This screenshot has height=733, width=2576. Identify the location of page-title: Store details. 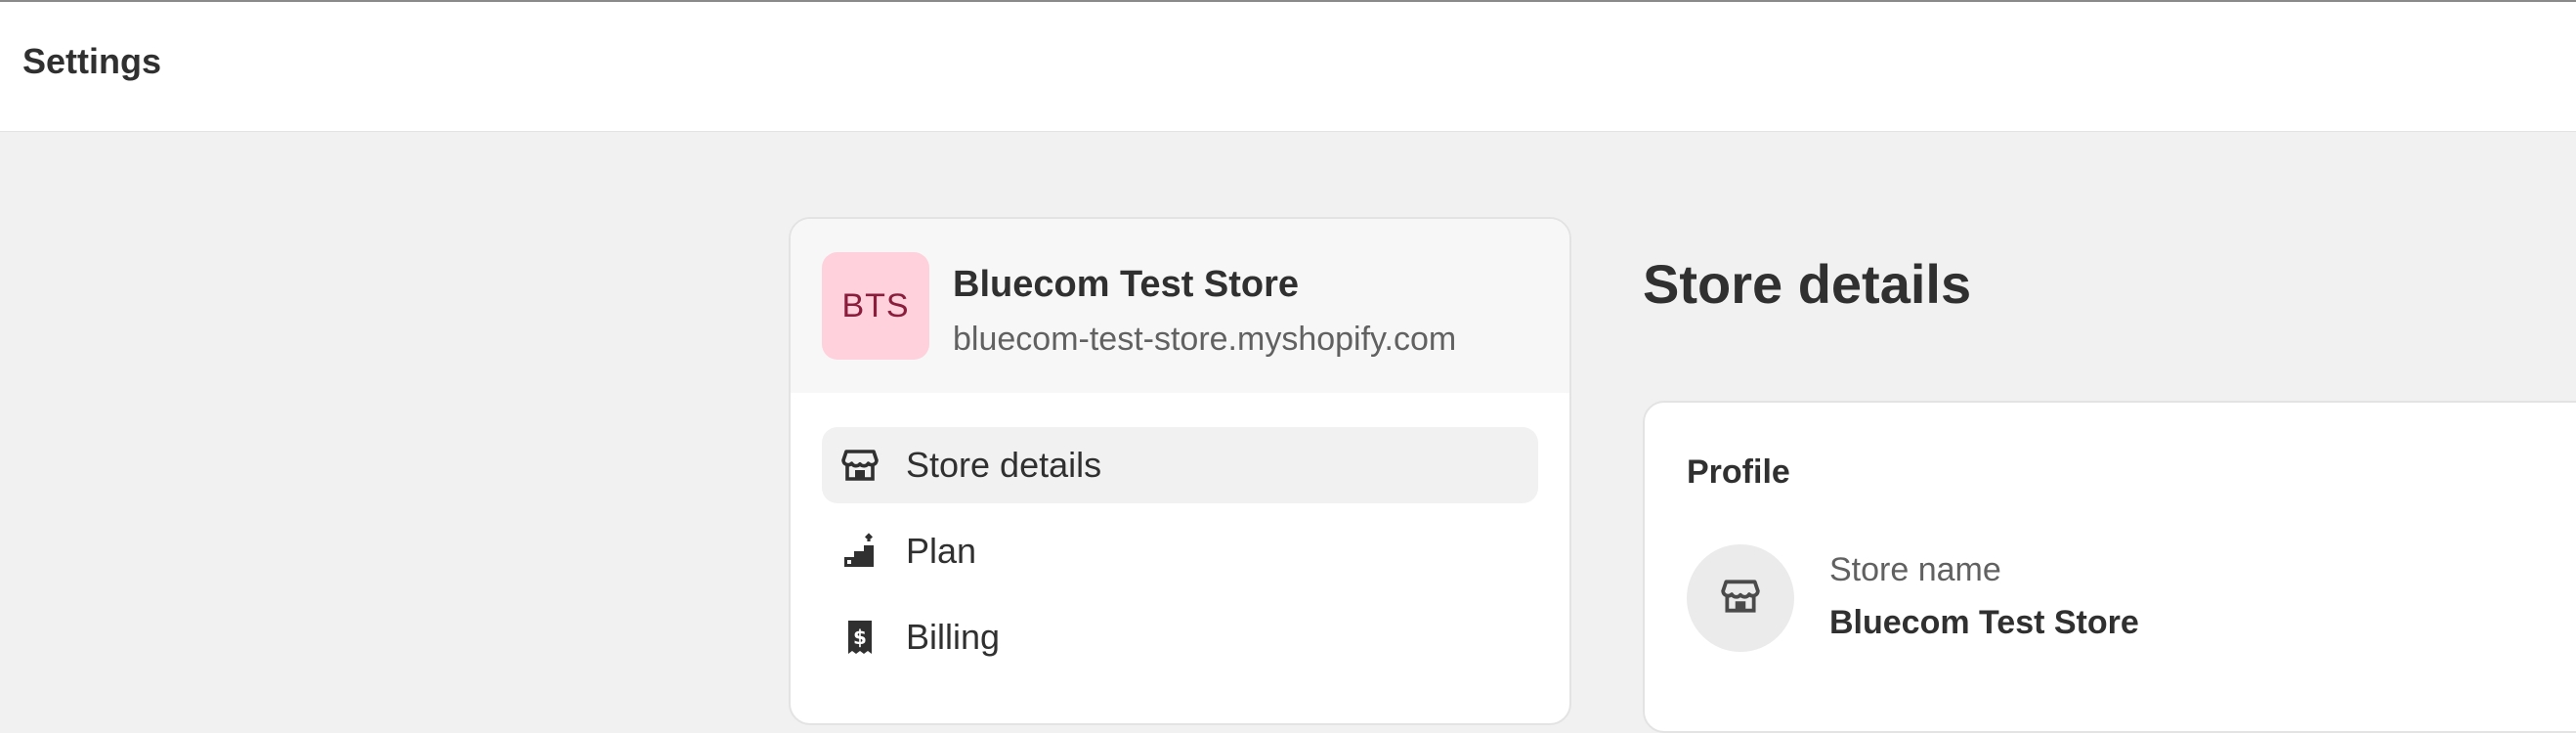
(1808, 284).